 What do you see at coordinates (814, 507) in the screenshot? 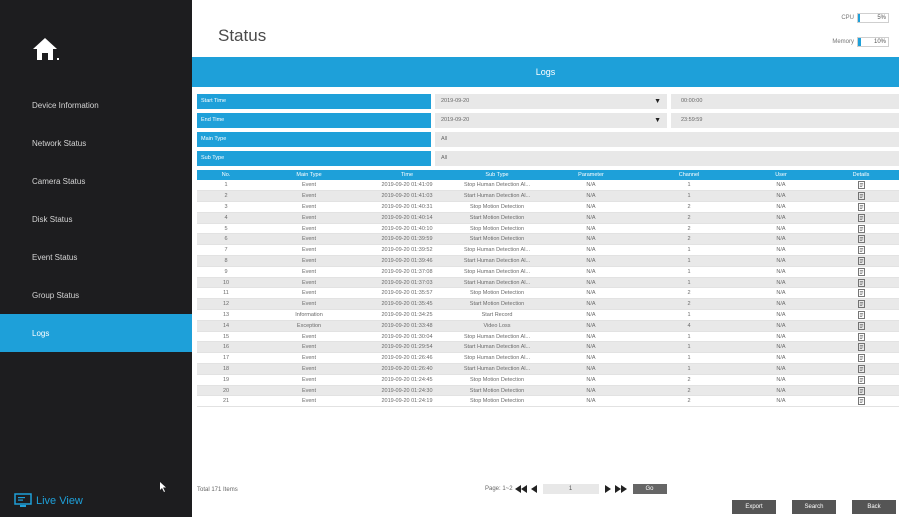
I see `search-button: Search` at bounding box center [814, 507].